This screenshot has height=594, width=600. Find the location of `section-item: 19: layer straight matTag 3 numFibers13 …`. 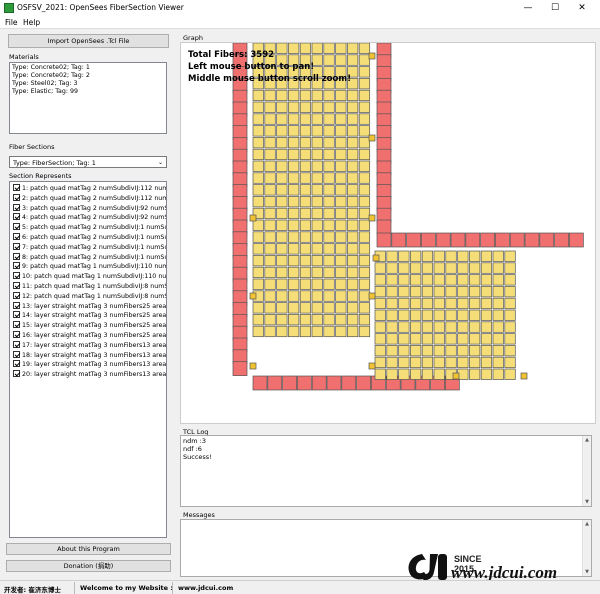

section-item: 19: layer straight matTag 3 numFibers13 … is located at coordinates (88, 365).